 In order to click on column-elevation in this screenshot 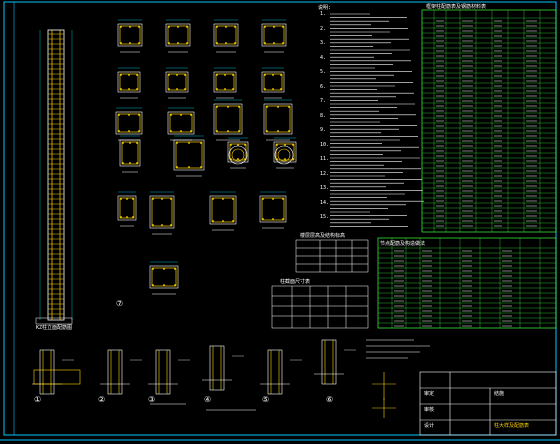, I will do `click(54, 177)`.